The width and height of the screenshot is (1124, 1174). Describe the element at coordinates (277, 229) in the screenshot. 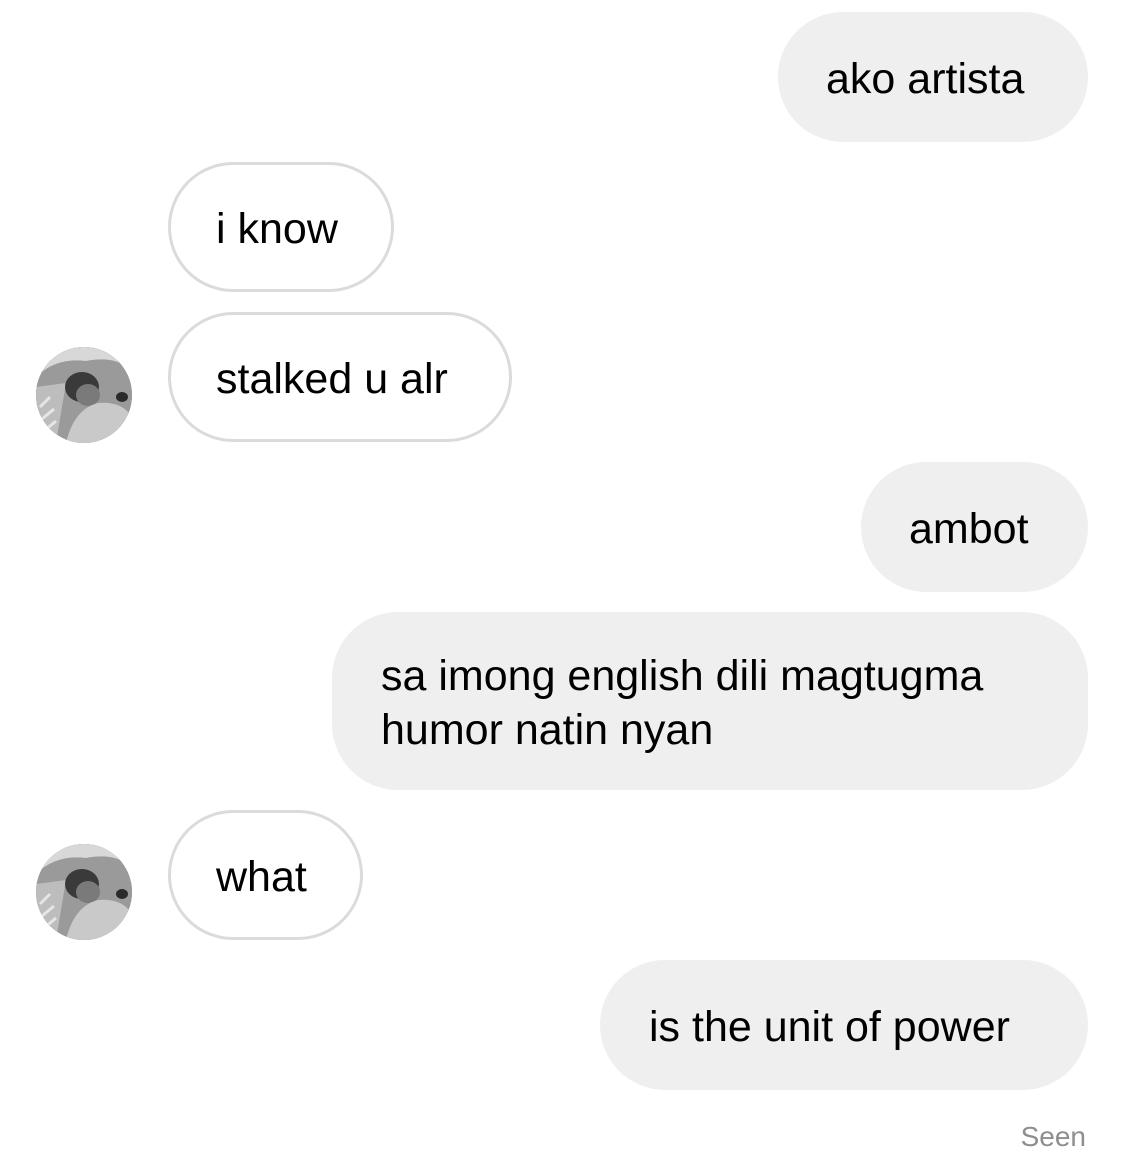

I see `message-text: i know` at that location.